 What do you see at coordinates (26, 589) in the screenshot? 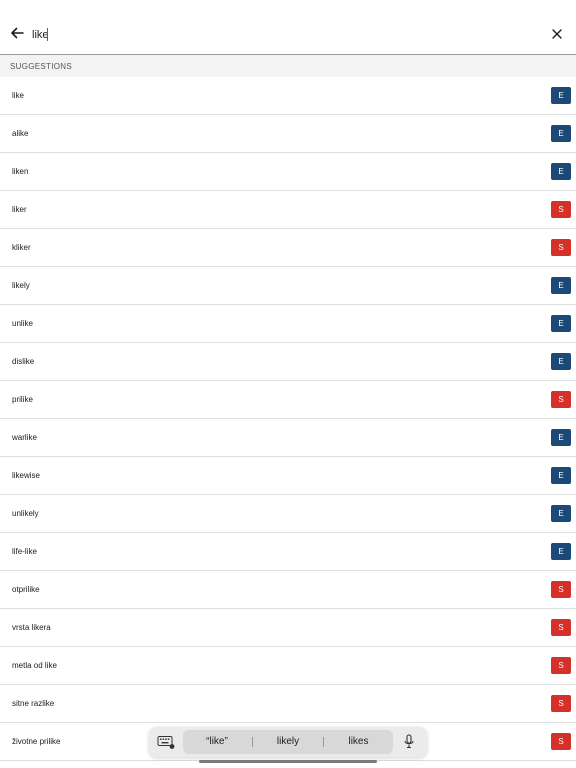
I see `suggestion-word: otprilike` at bounding box center [26, 589].